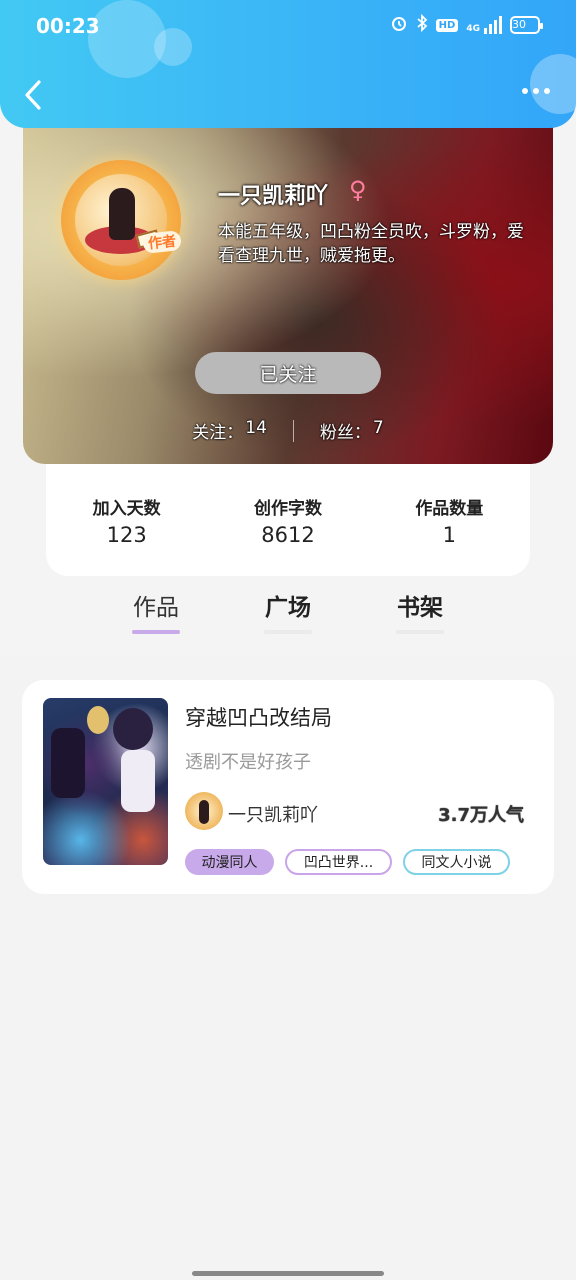 Image resolution: width=576 pixels, height=1280 pixels. I want to click on following-count: 关注： 14, so click(229, 430).